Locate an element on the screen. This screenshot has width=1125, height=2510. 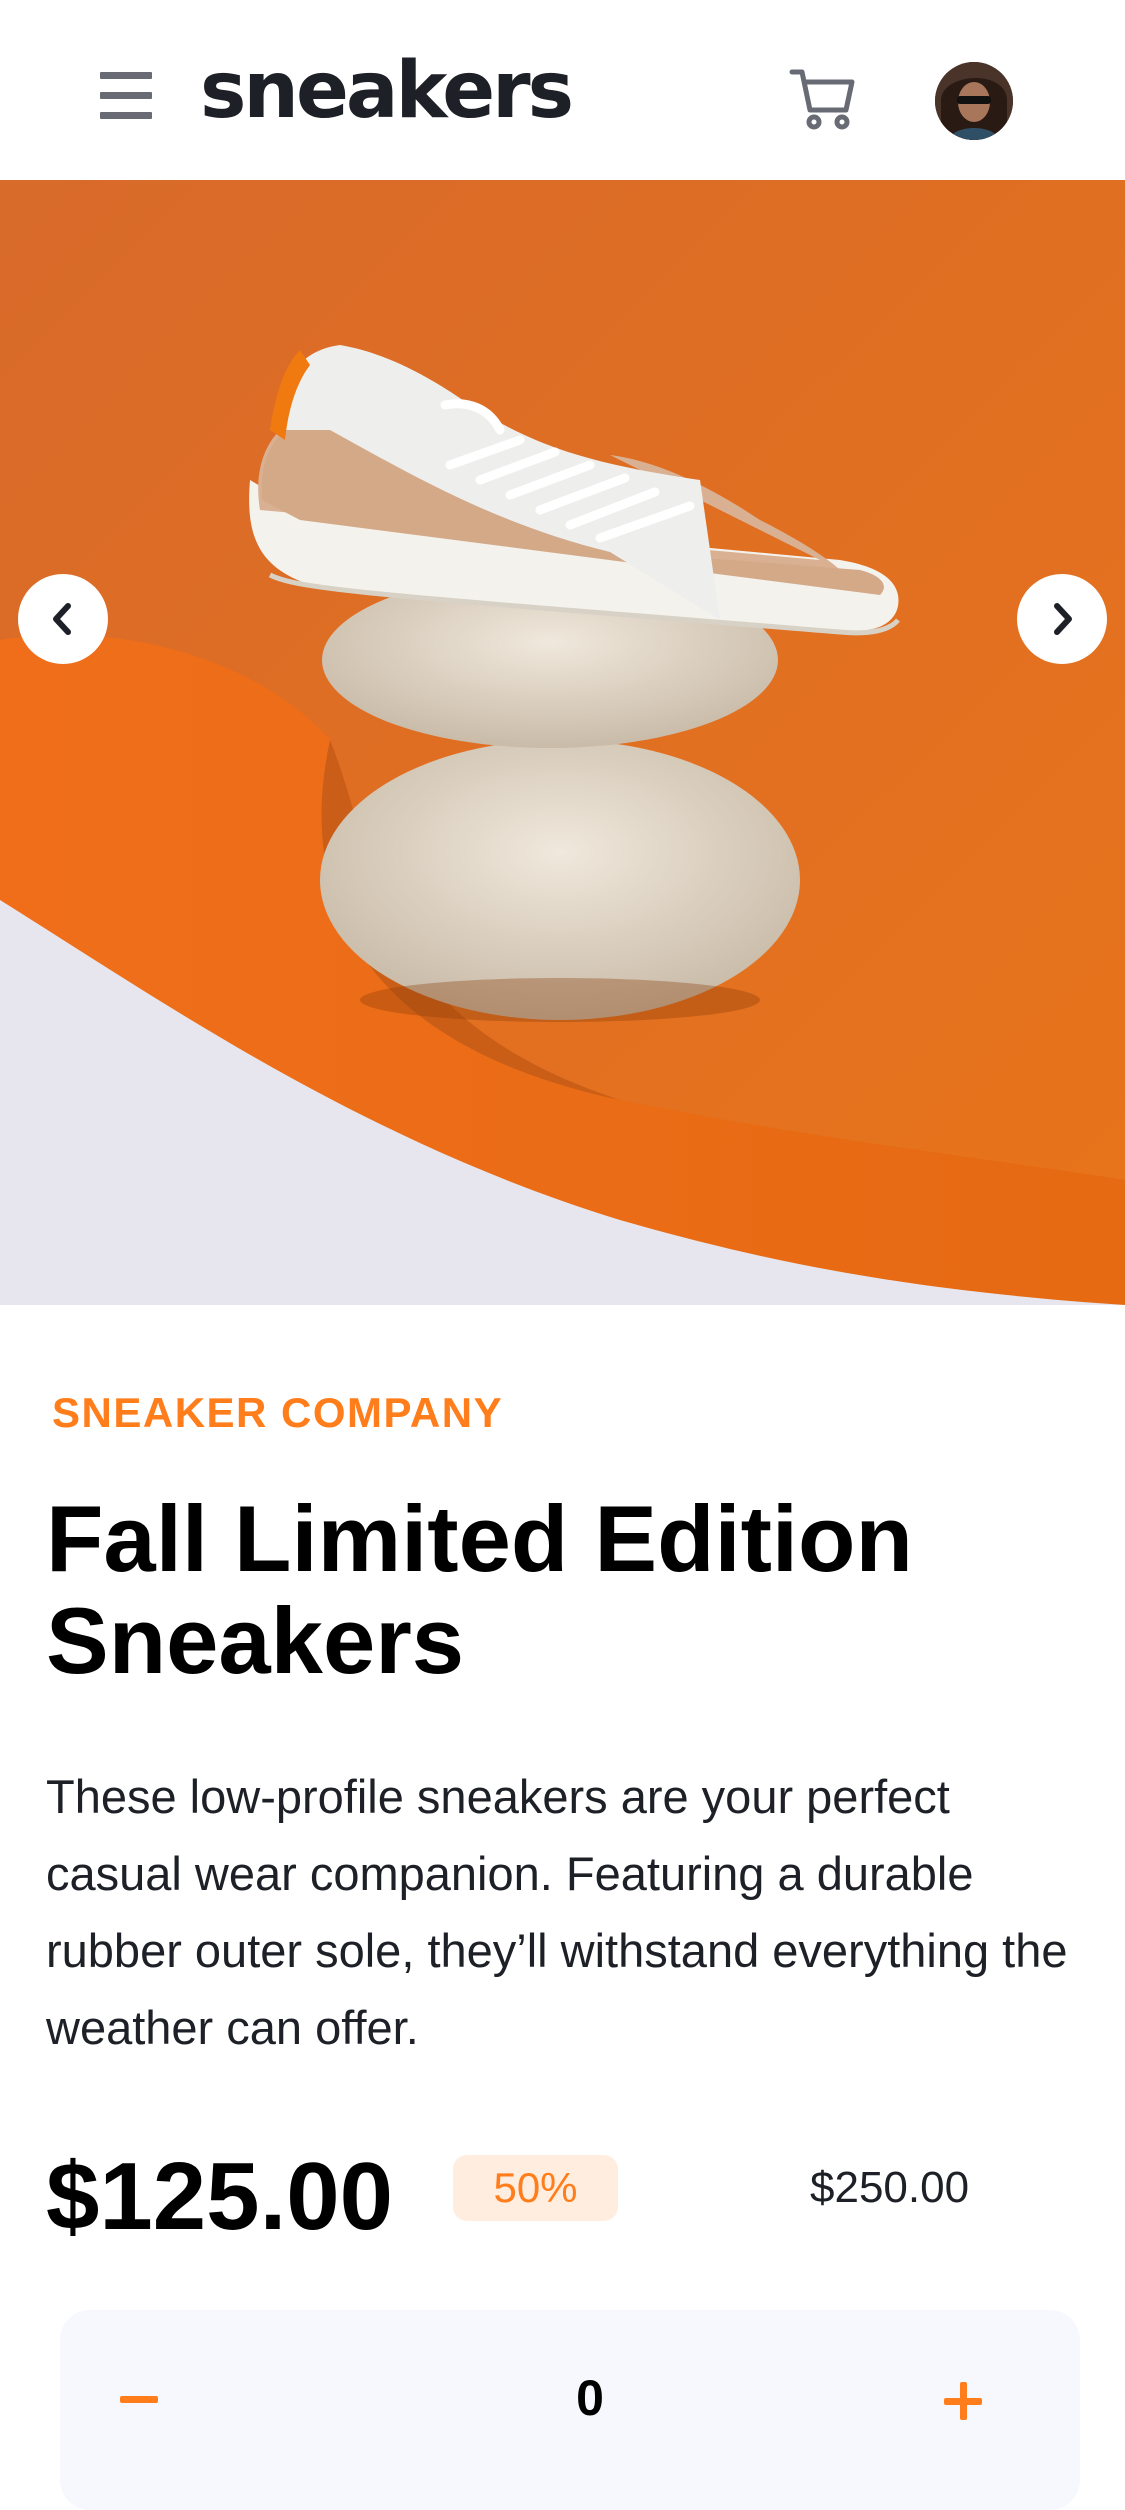
current-price: $125.00 is located at coordinates (220, 2196).